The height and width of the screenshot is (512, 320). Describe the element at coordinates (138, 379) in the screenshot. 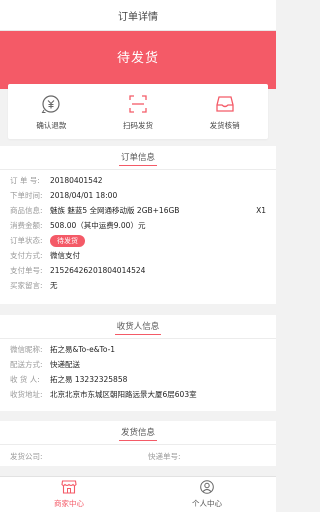

I see `recipient-row: 收 货 人: 拓之易 13232325858` at that location.